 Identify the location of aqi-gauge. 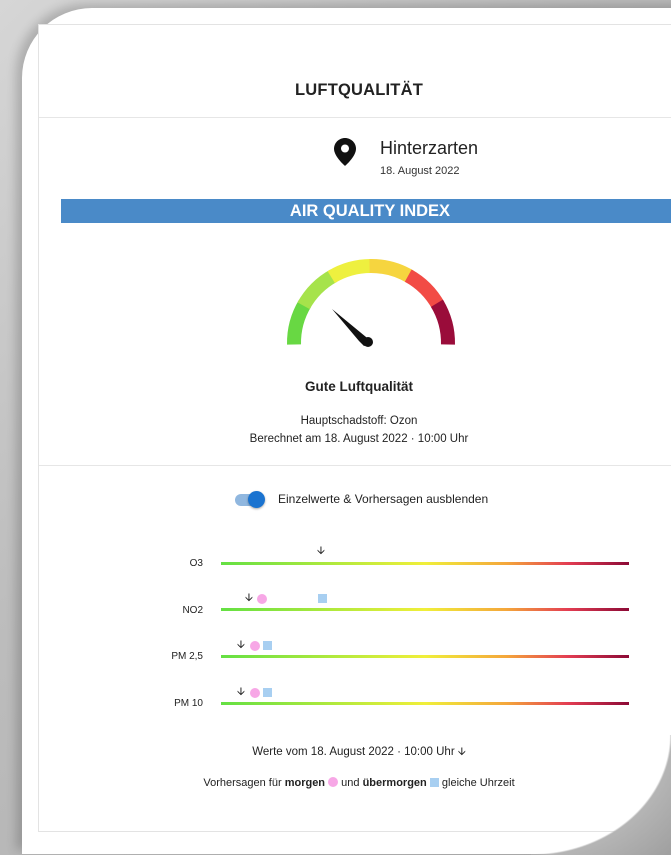
(371, 303).